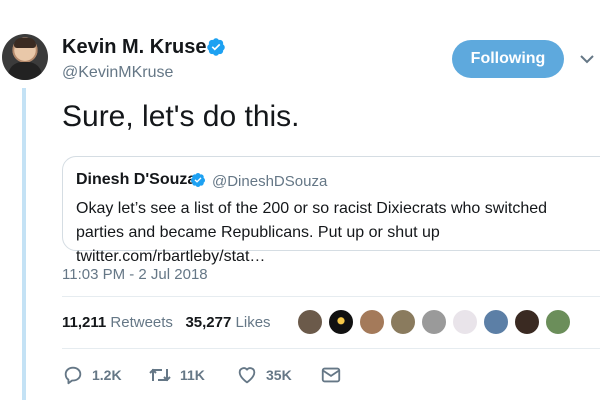 Image resolution: width=600 pixels, height=400 pixels. Describe the element at coordinates (73, 375) in the screenshot. I see `reply-icon` at that location.